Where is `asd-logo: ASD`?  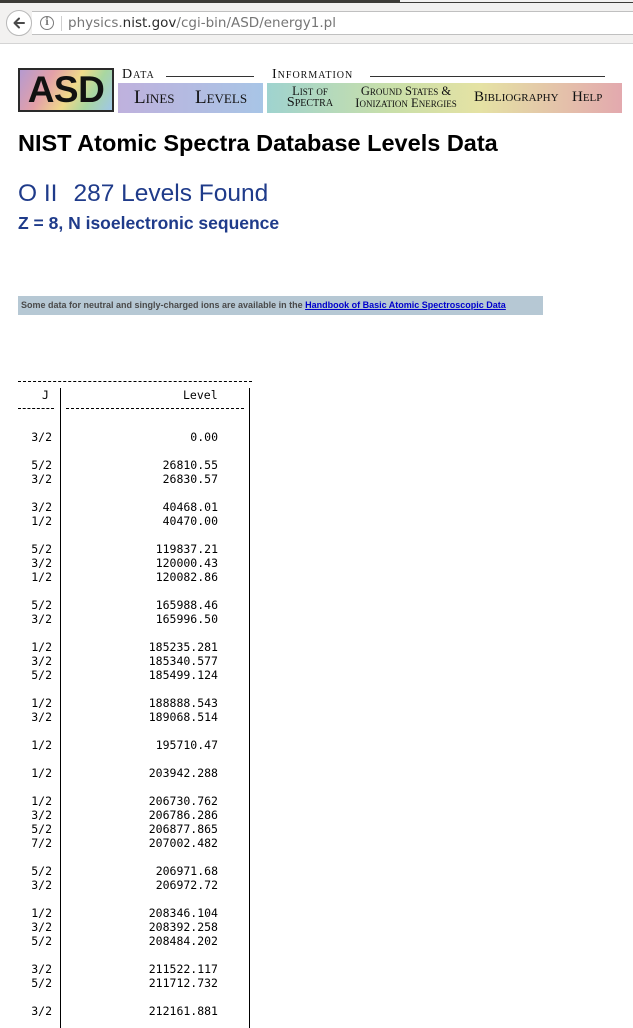
asd-logo: ASD is located at coordinates (66, 90).